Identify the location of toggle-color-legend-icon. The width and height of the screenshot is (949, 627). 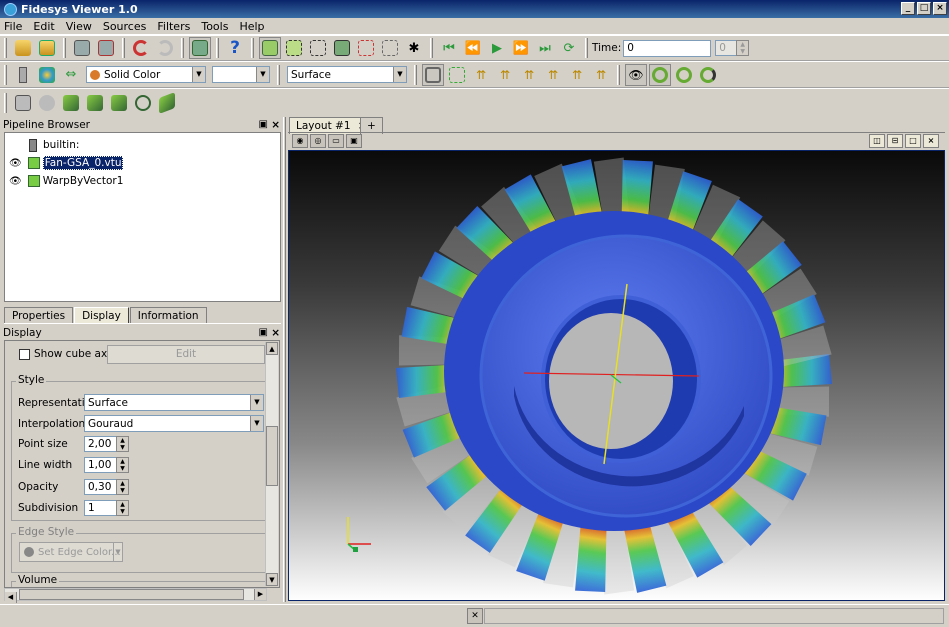
(23, 75).